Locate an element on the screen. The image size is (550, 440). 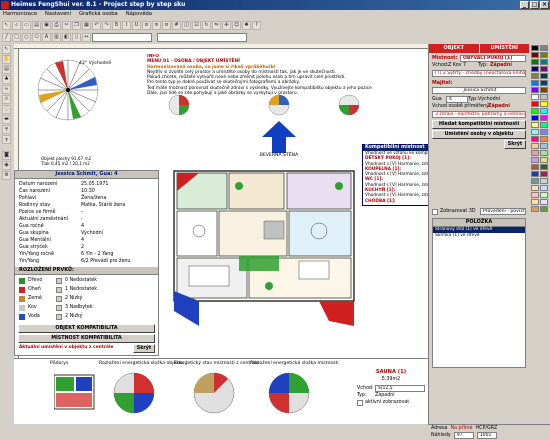
settings-icon: ⚙ is located at coordinates (6, 175).